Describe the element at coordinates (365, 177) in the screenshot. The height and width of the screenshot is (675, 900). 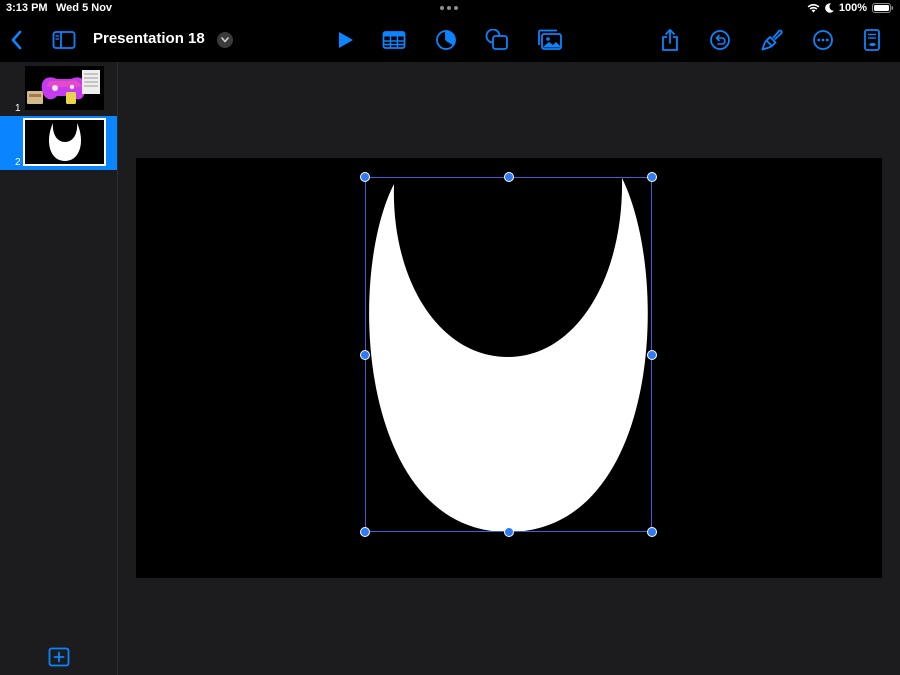
I see `resize-handle-top-left` at that location.